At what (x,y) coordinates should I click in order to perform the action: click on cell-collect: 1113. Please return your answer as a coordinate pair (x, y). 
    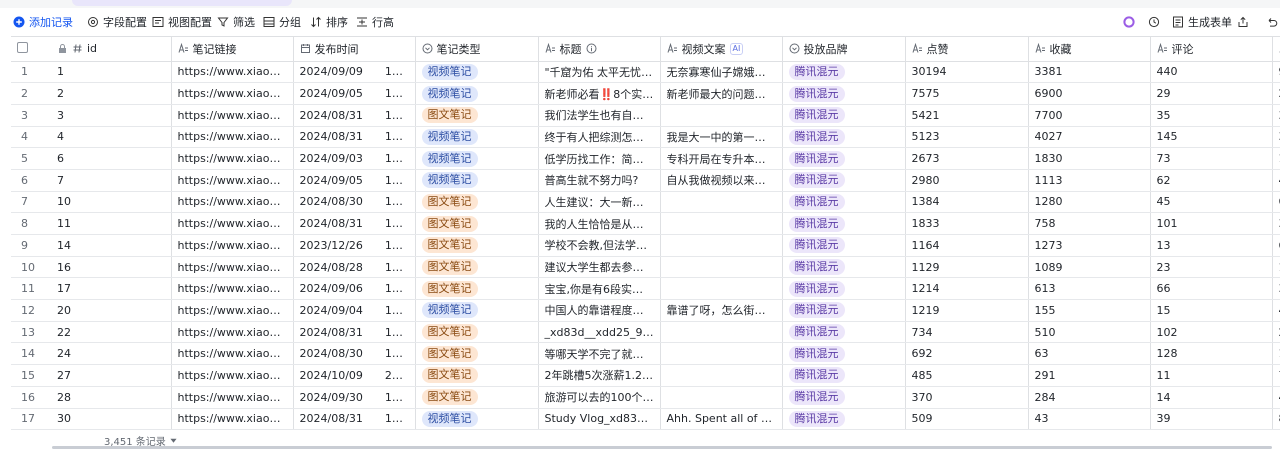
    Looking at the image, I should click on (1089, 180).